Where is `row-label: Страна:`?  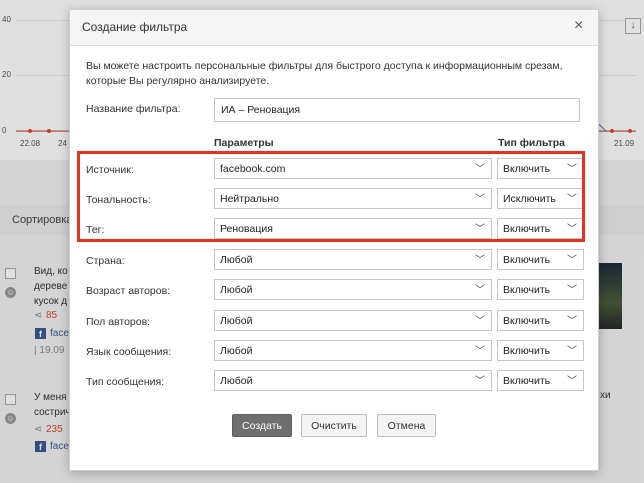
row-label: Страна: is located at coordinates (105, 261).